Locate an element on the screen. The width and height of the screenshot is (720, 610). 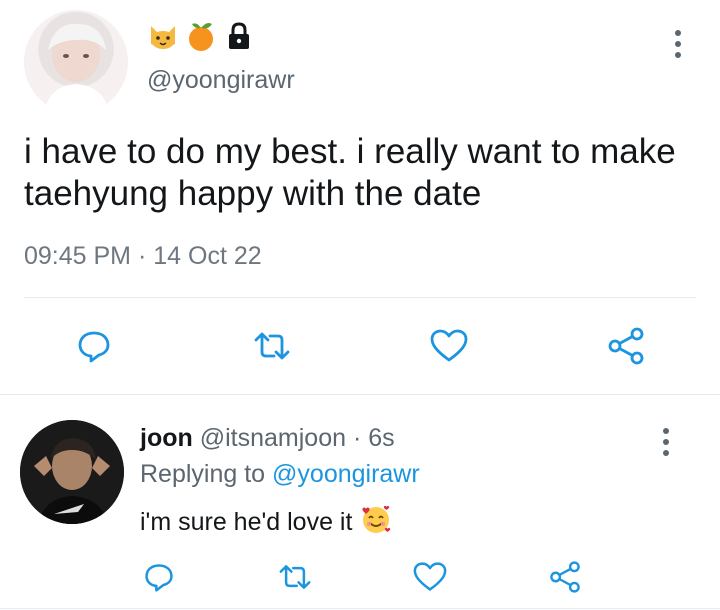
reply-content: i'm sure he'd love it is located at coordinates (266, 522).